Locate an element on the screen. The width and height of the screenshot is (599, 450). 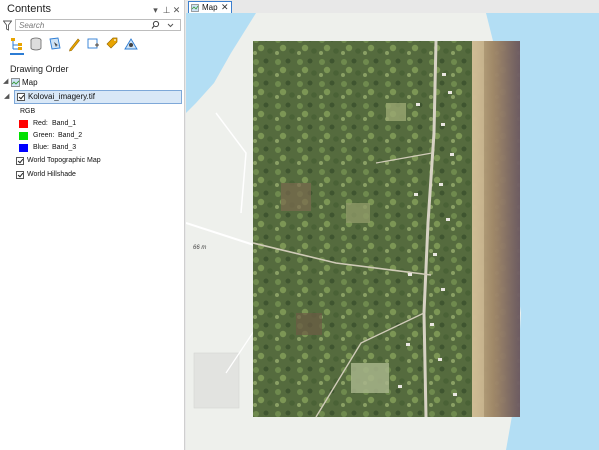
search-row: Search is located at coordinates (92, 25).